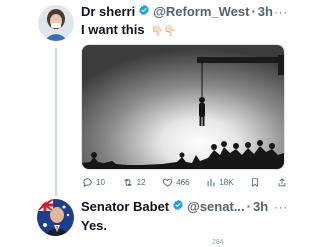 Image resolution: width=326 pixels, height=247 pixels. Describe the element at coordinates (56, 122) in the screenshot. I see `thread-connector-line` at that location.